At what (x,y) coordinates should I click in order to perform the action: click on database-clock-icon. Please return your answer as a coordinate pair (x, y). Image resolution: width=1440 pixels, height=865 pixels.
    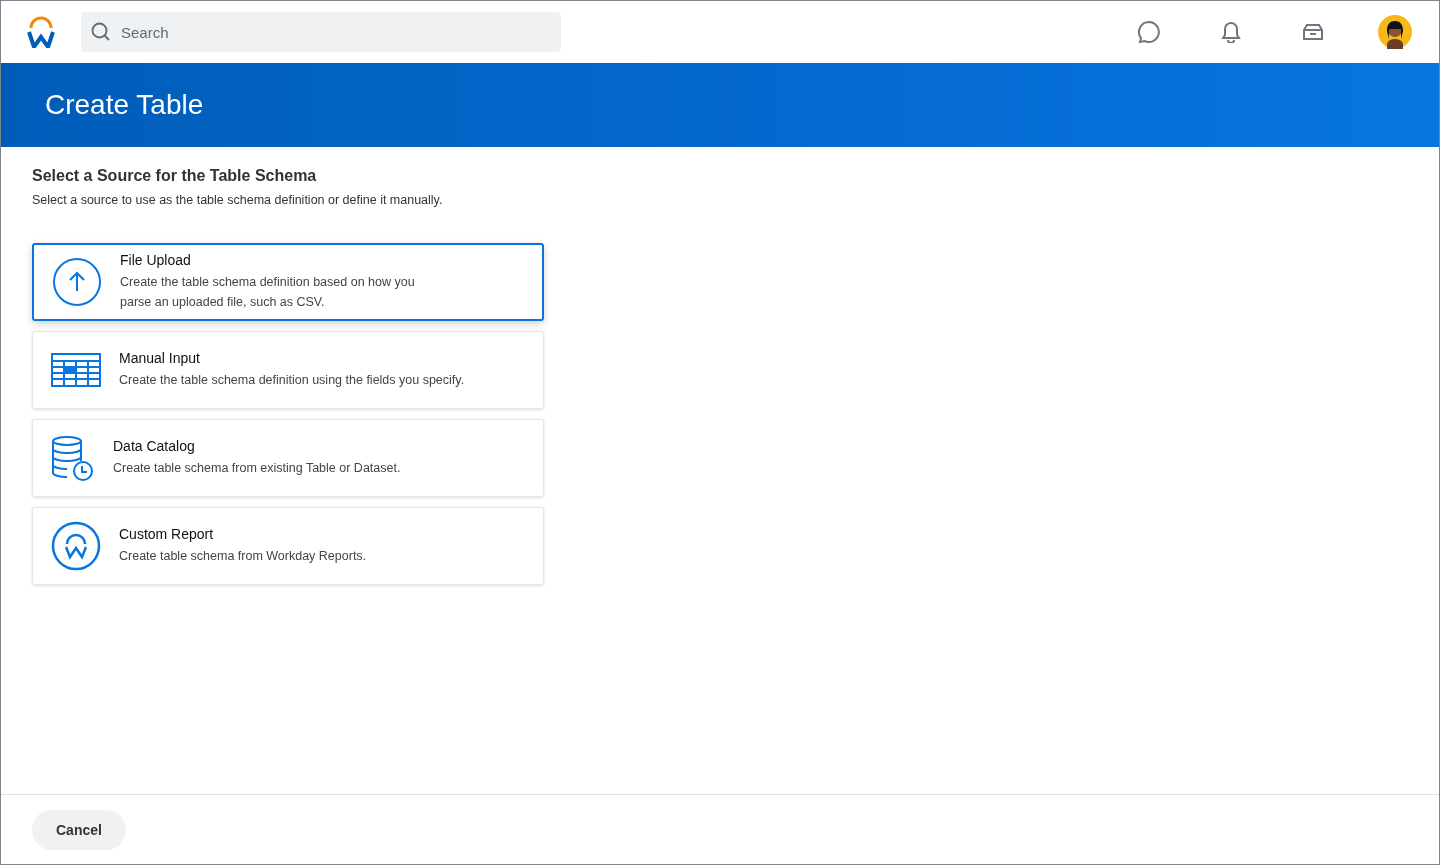
    Looking at the image, I should click on (73, 458).